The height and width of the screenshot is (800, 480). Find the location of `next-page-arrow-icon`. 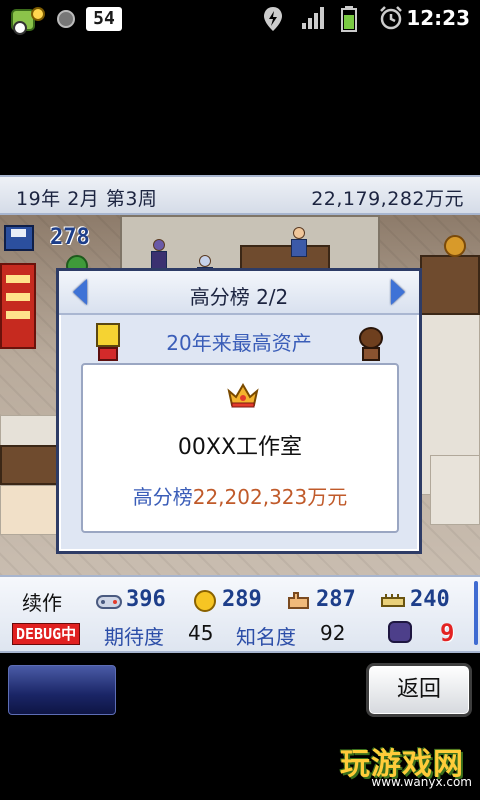

next-page-arrow-icon is located at coordinates (398, 292).